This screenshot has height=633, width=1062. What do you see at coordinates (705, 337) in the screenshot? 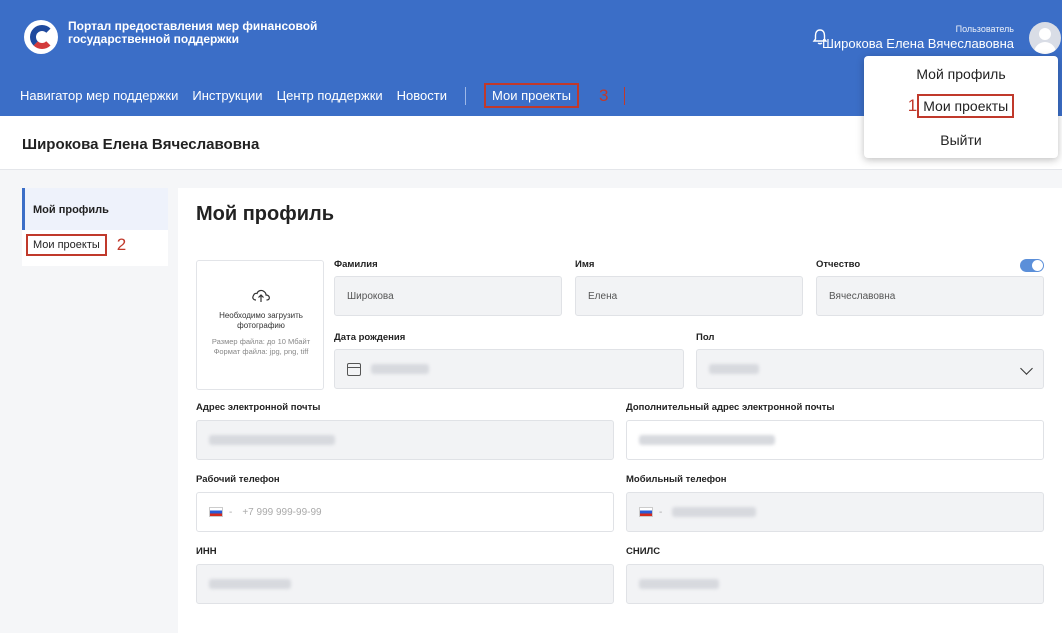
I see `gender-label: Пол` at bounding box center [705, 337].